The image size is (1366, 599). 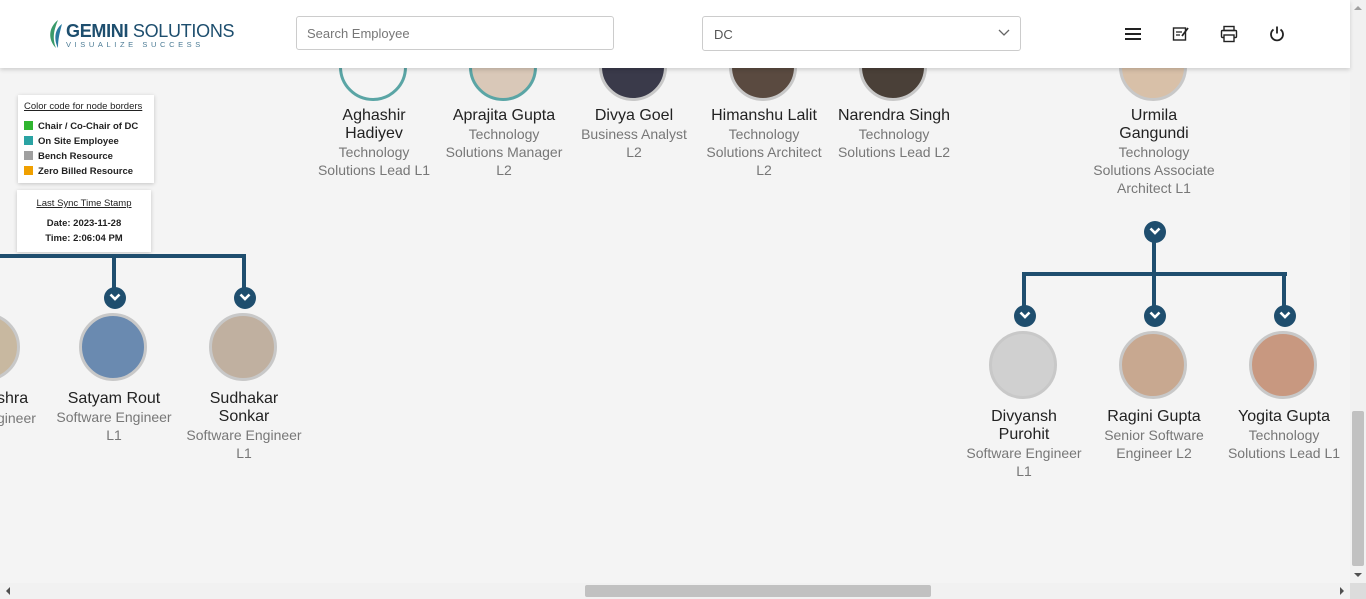 I want to click on gemini-logo: GEMINI SOLUTIONS VISUALIZE SUCCESS, so click(x=140, y=34).